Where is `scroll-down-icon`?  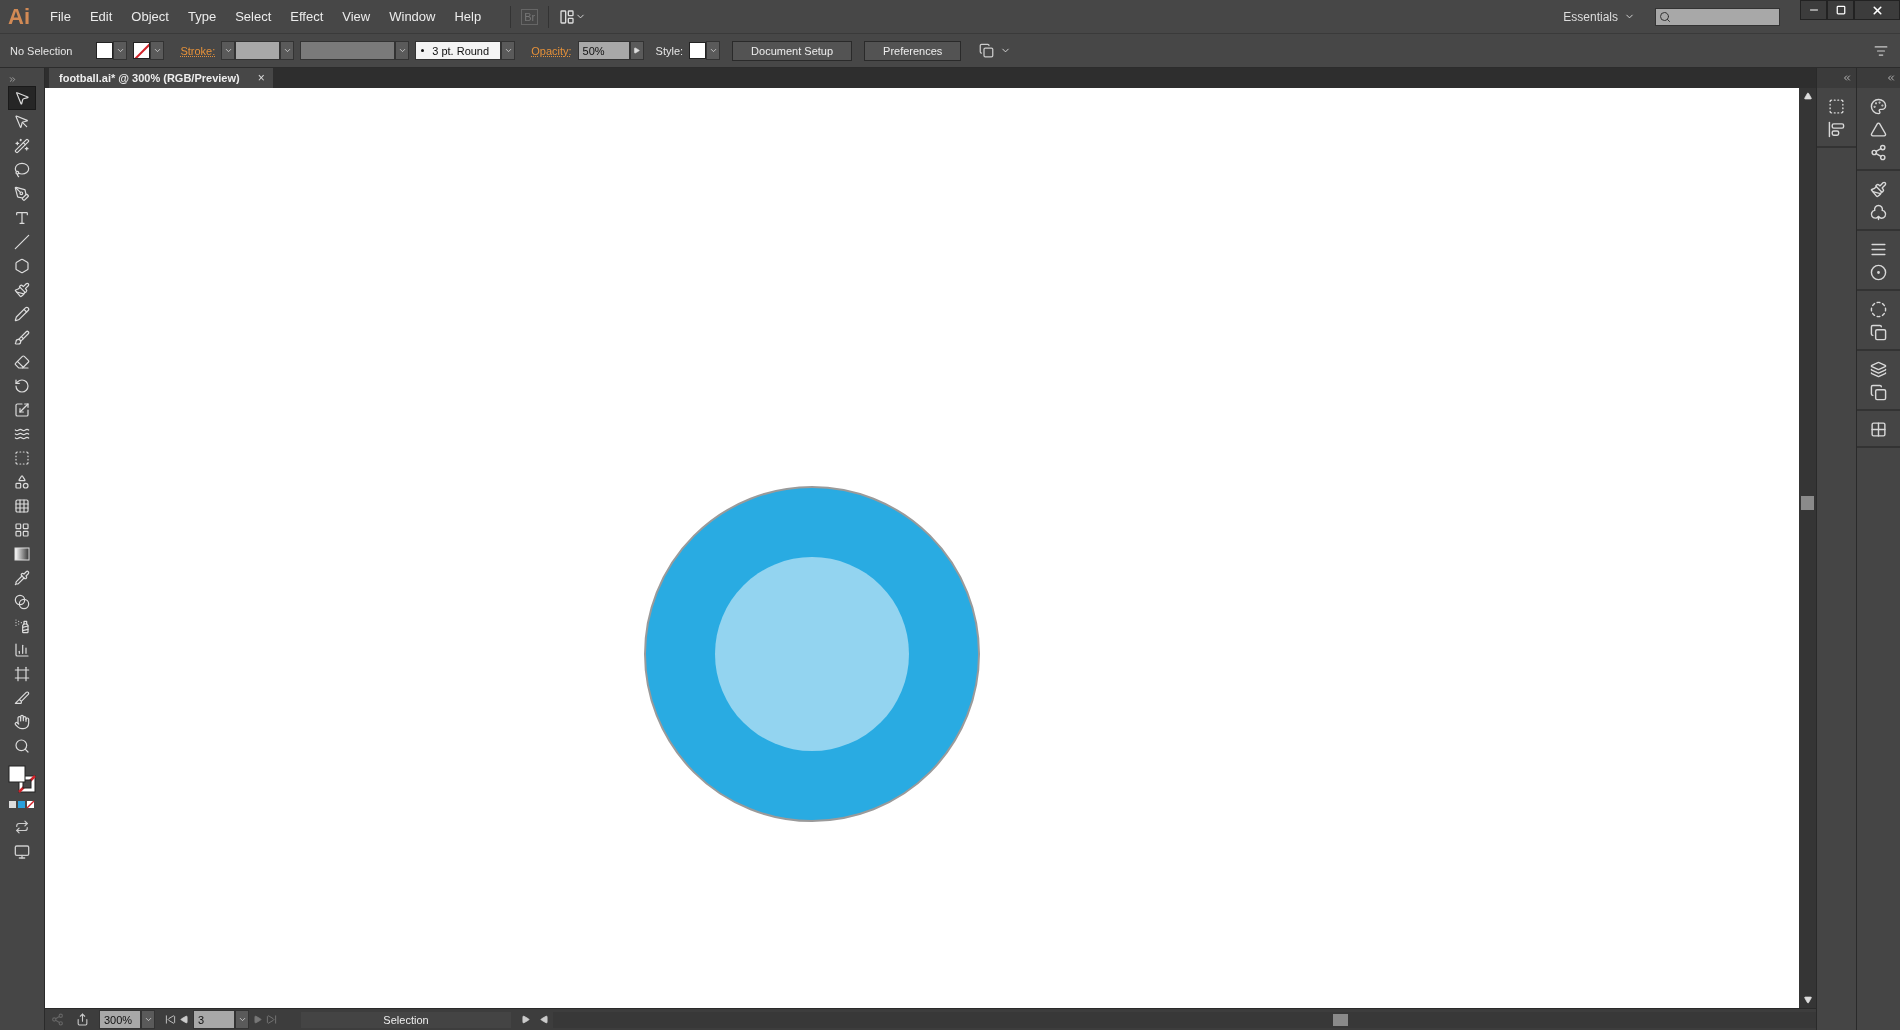
scroll-down-icon is located at coordinates (1807, 1000).